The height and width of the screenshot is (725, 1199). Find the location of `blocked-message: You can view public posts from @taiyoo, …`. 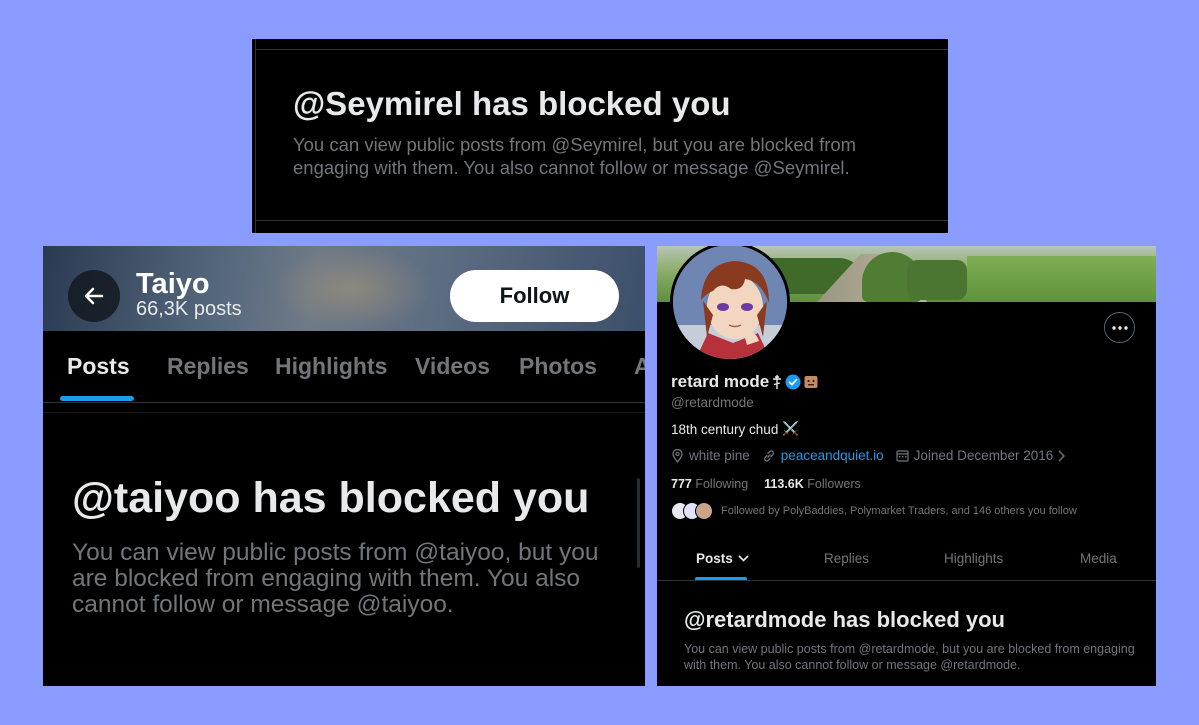

blocked-message: You can view public posts from @taiyoo, … is located at coordinates (335, 578).